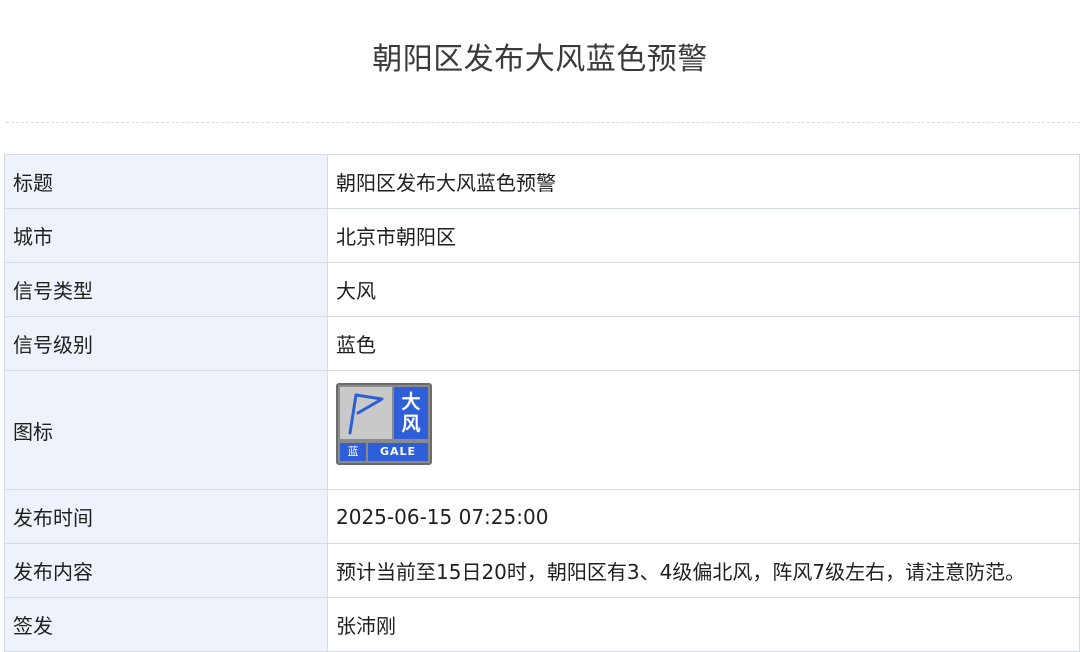 The width and height of the screenshot is (1080, 652). I want to click on row-value-city: 北京市朝阳区, so click(703, 235).